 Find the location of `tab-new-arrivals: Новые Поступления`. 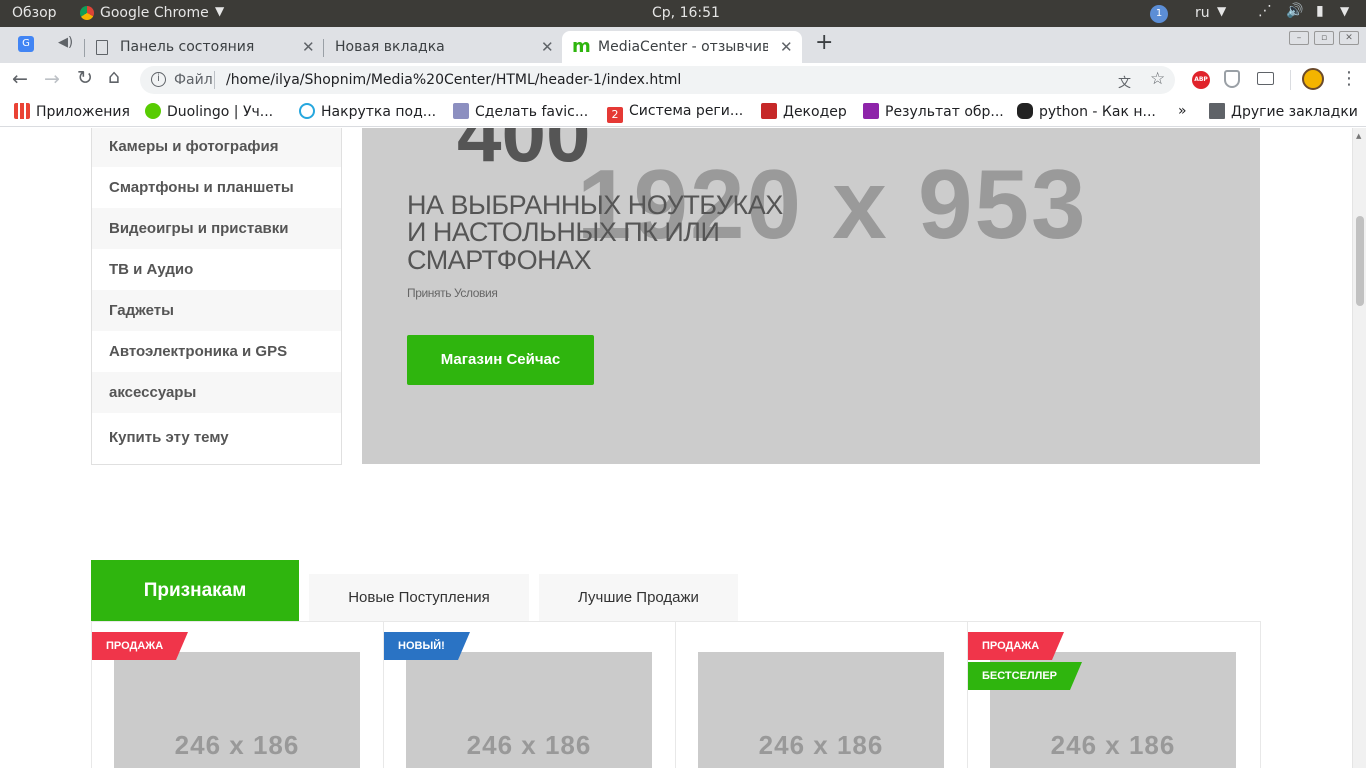

tab-new-arrivals: Новые Поступления is located at coordinates (419, 598).